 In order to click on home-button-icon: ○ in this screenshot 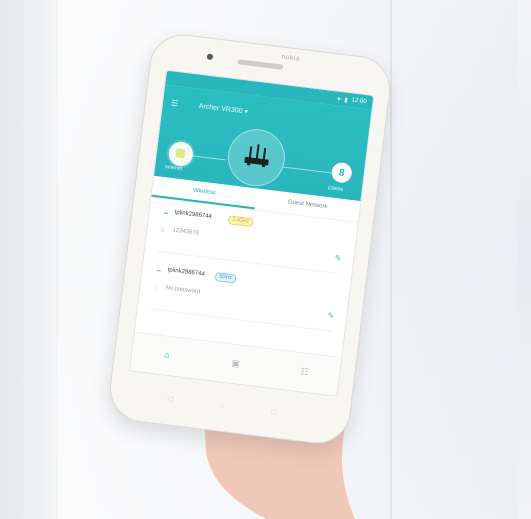, I will do `click(222, 406)`.